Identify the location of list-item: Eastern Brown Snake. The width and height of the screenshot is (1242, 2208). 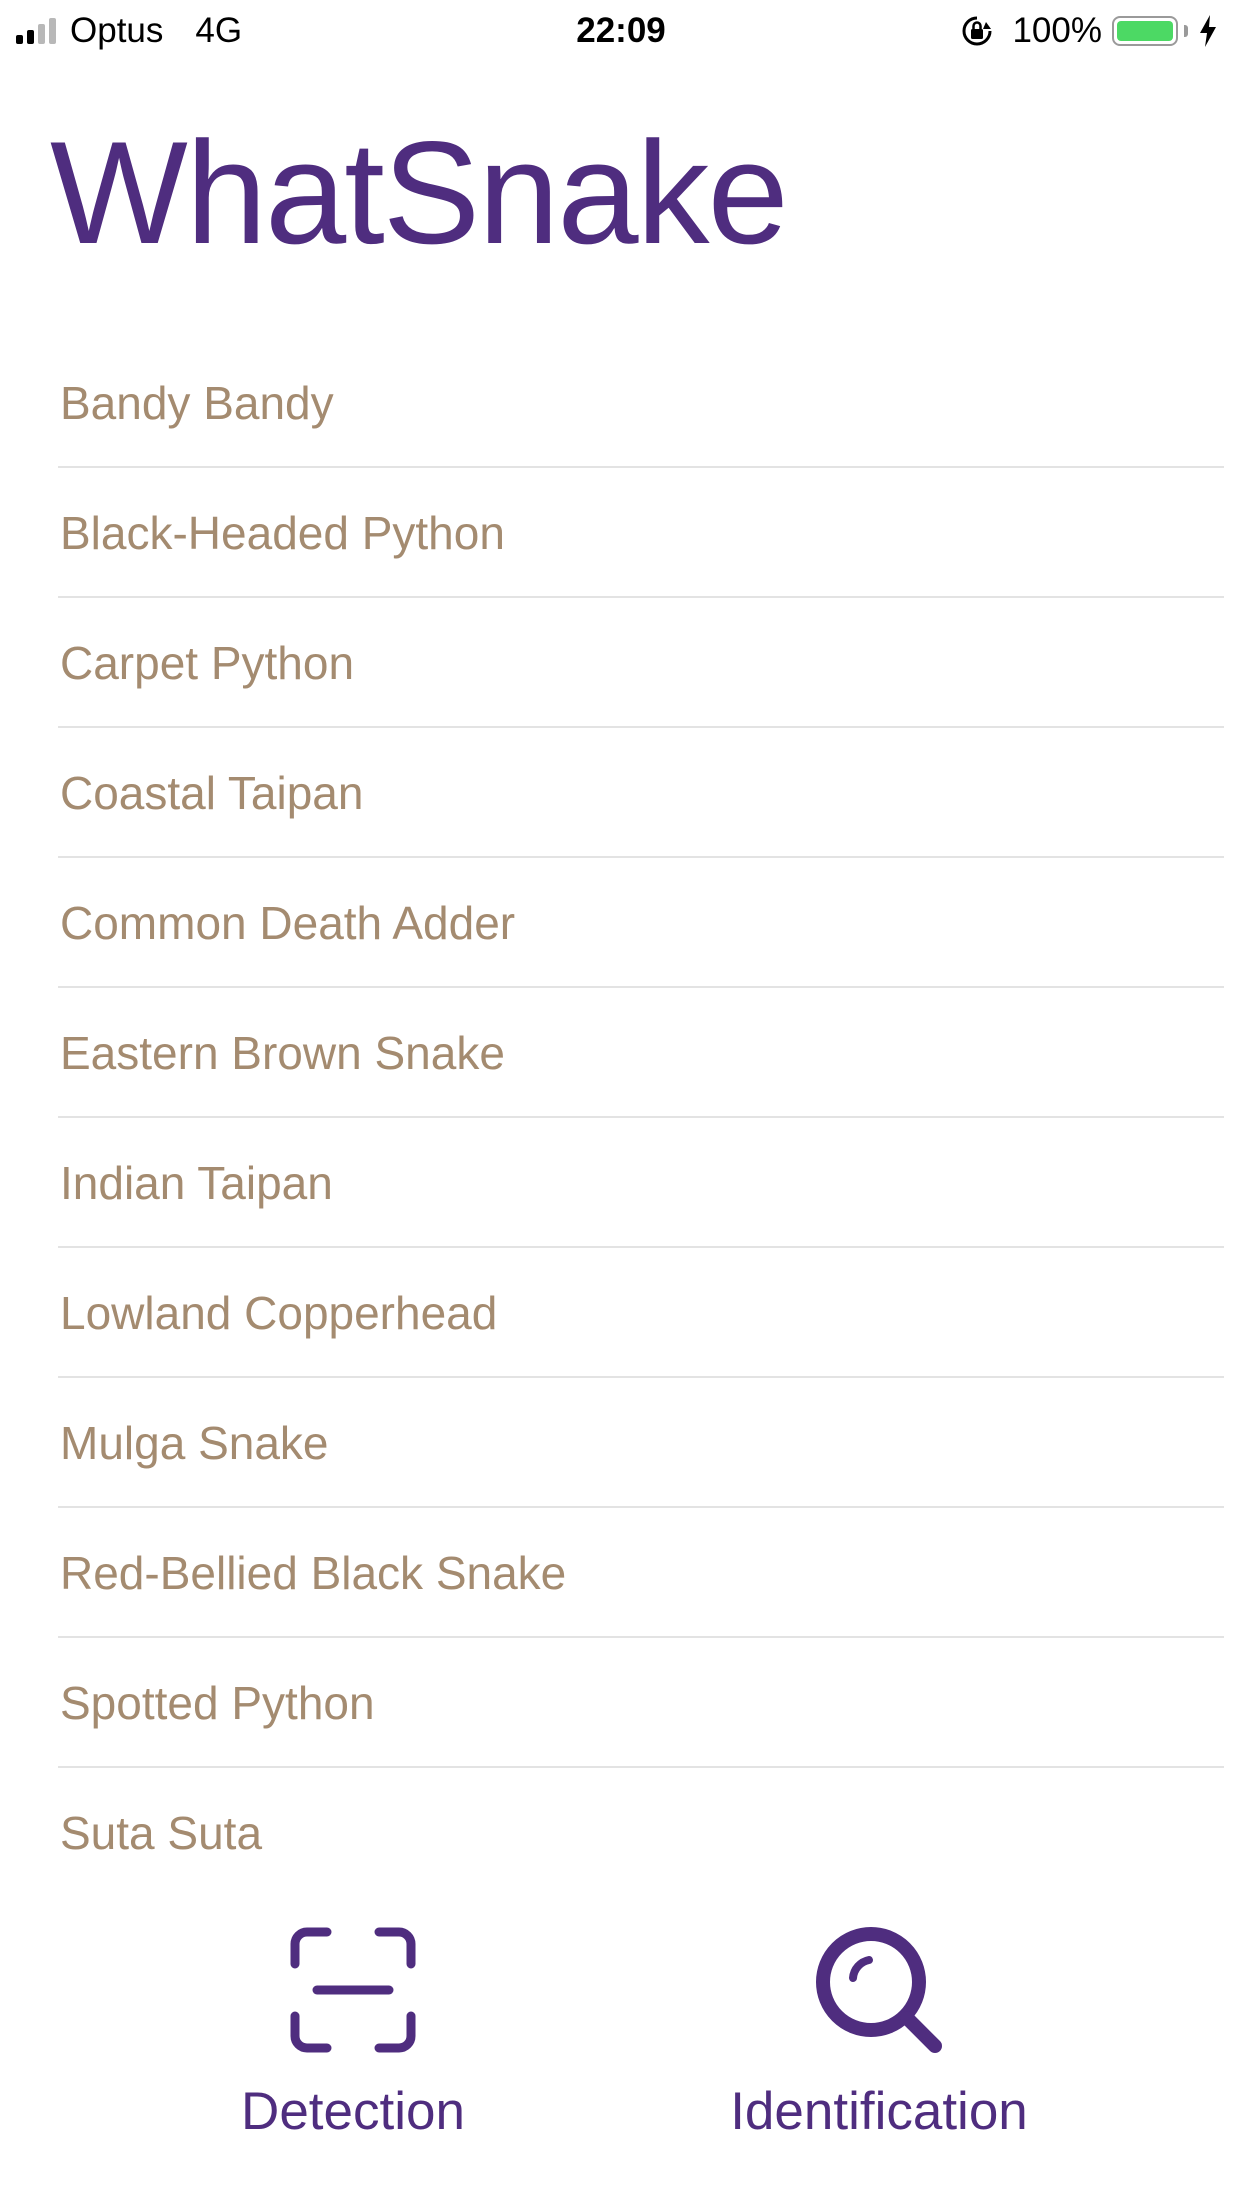
(621, 1053).